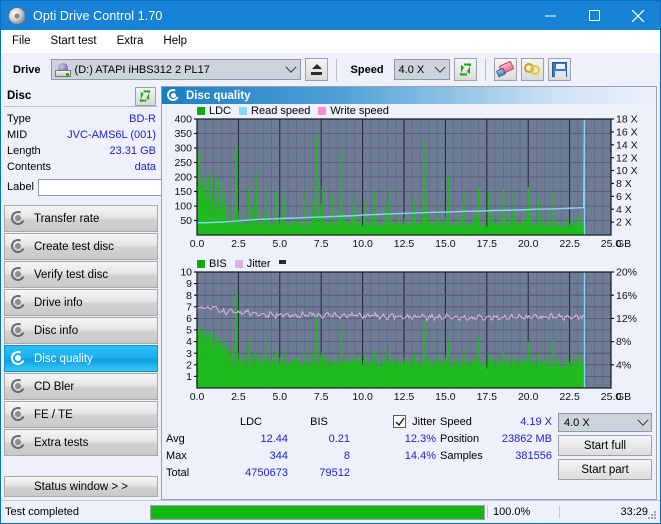  Describe the element at coordinates (550, 15) in the screenshot. I see `minimize-icon` at that location.